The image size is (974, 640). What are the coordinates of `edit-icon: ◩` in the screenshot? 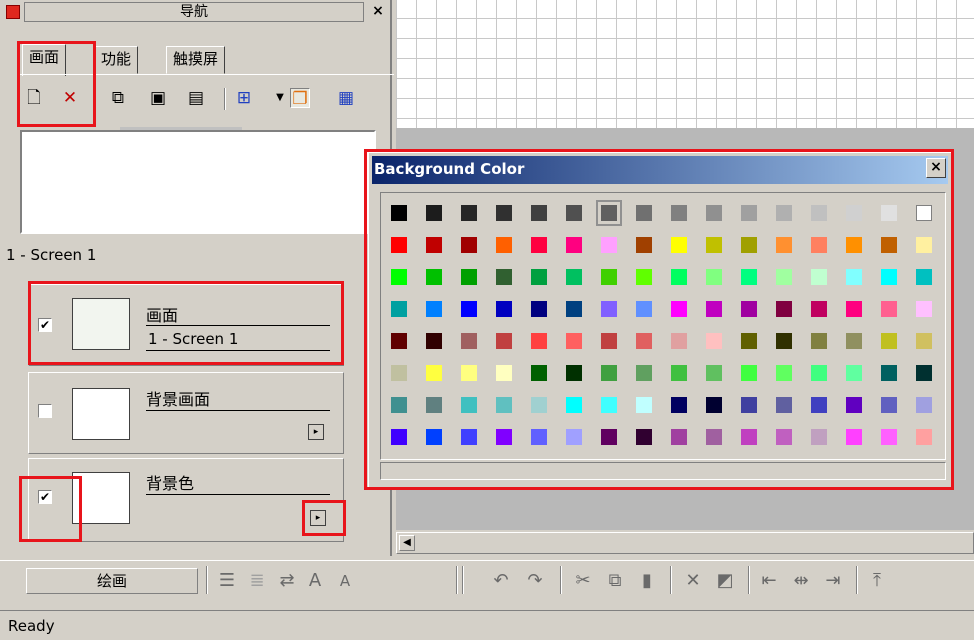 It's located at (725, 581).